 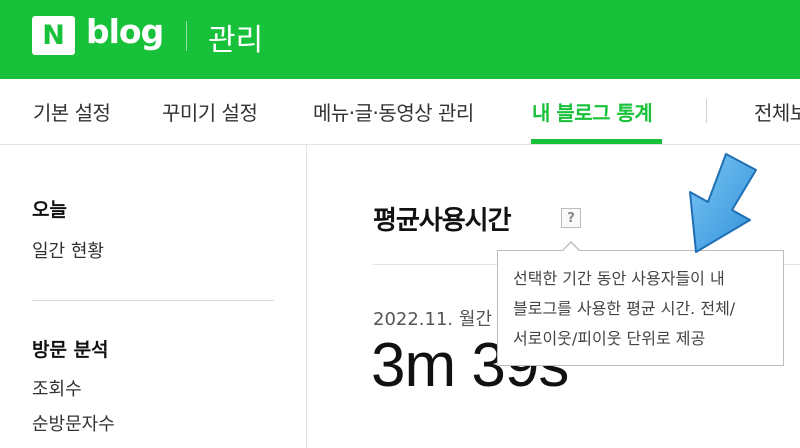 I want to click on sidebar-item-views: 조회수, so click(x=57, y=388).